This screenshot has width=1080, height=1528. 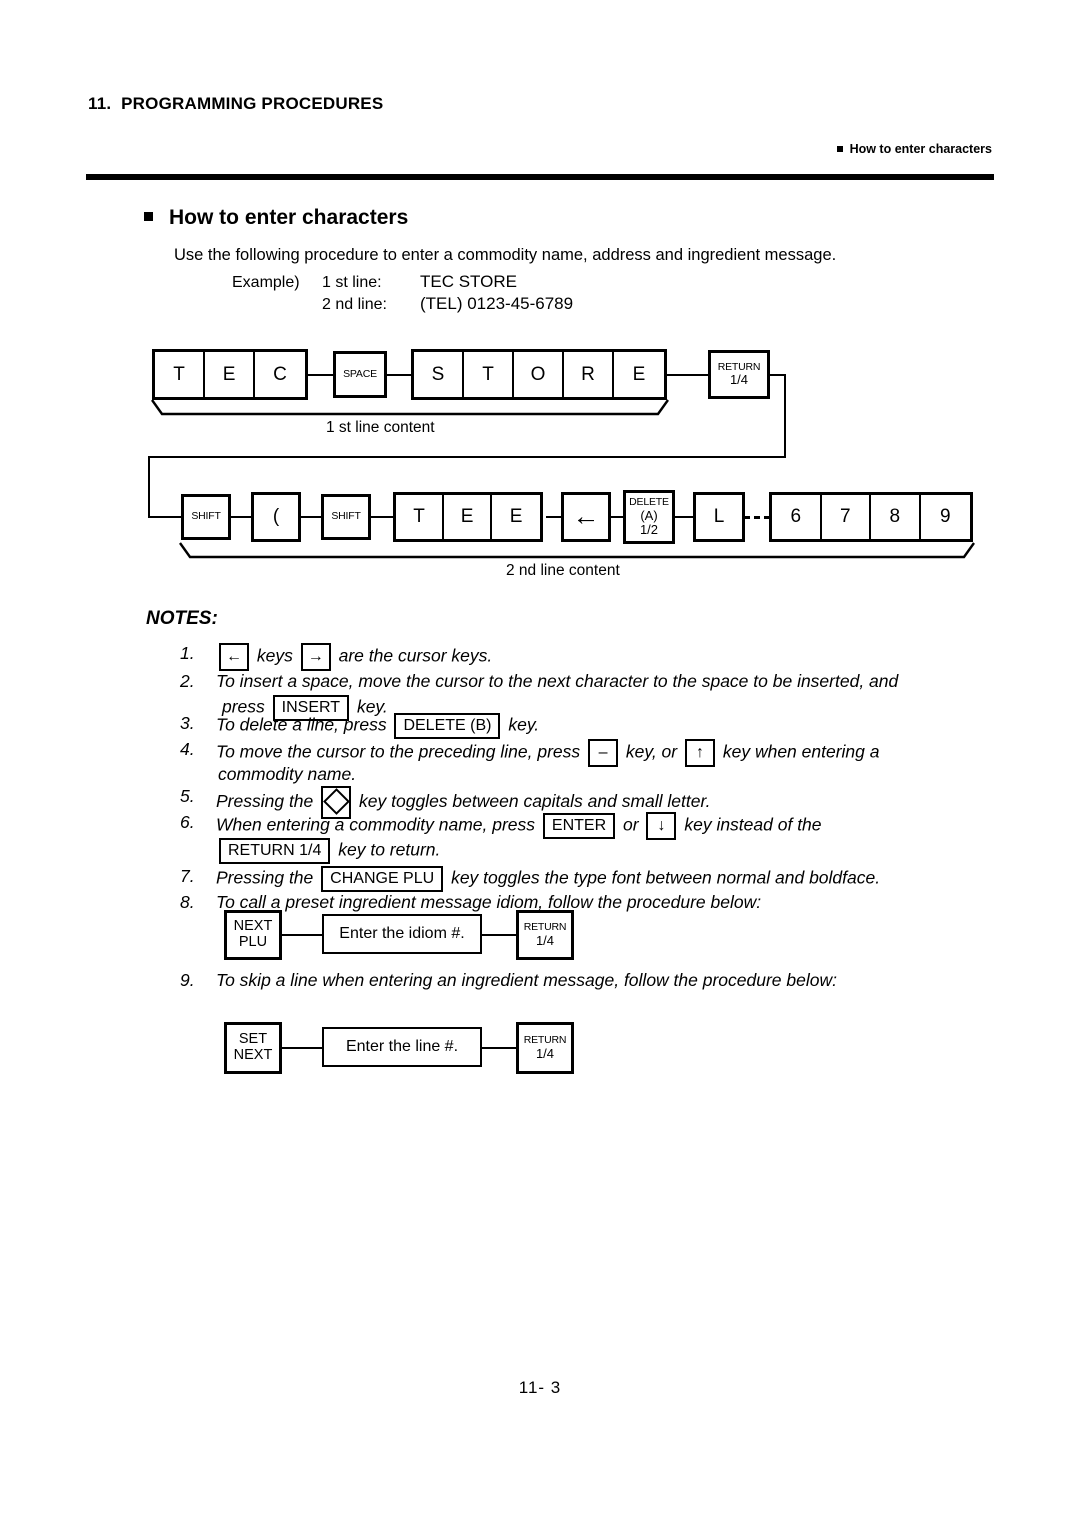 I want to click on note-text-6-line2: RETURN 1/4 key to return., so click(x=328, y=851).